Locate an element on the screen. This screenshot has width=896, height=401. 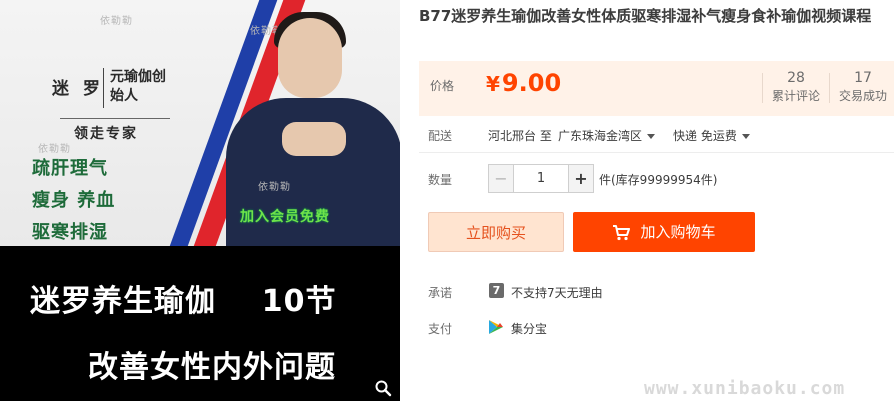
shipping-method-select: 快递 免运费 is located at coordinates (711, 135).